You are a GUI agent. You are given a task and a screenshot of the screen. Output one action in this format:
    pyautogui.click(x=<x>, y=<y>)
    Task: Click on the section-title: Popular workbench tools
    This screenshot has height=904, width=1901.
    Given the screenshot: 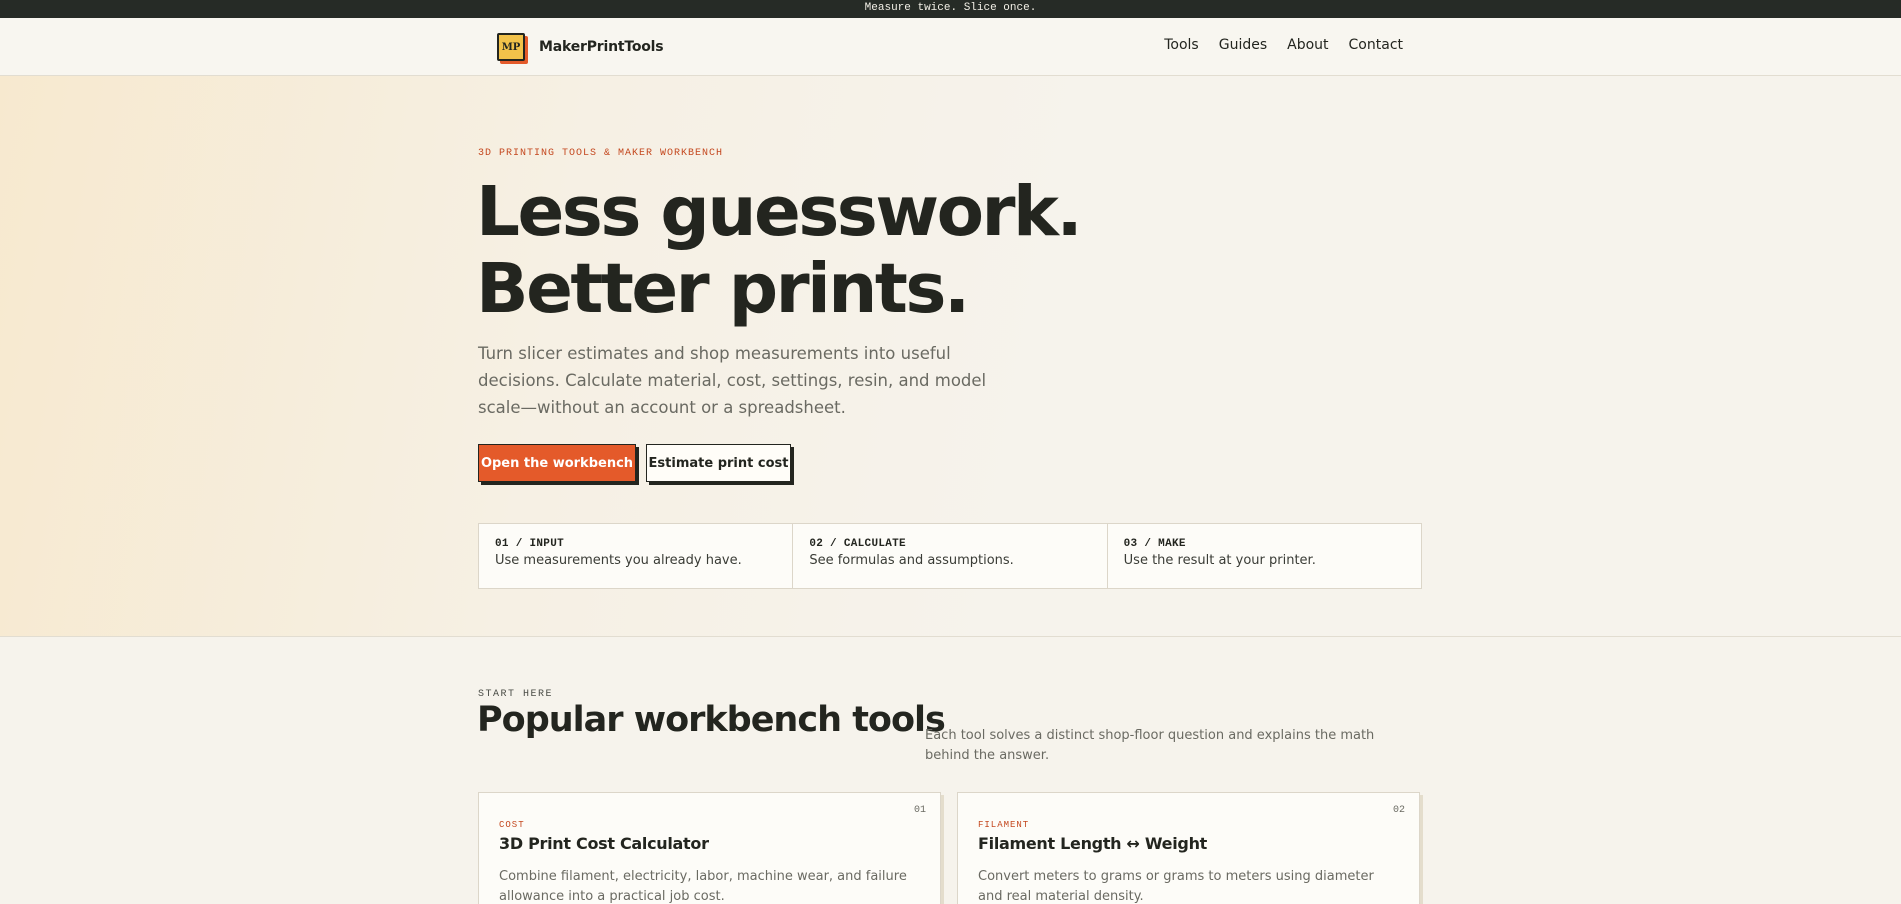 What is the action you would take?
    pyautogui.click(x=711, y=720)
    